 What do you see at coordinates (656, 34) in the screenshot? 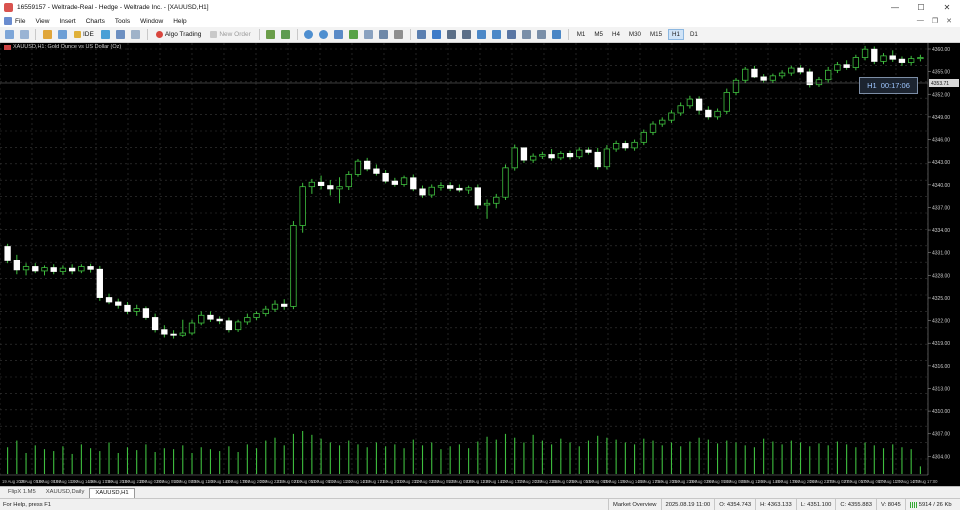
I see `timeframe-m15: M15` at bounding box center [656, 34].